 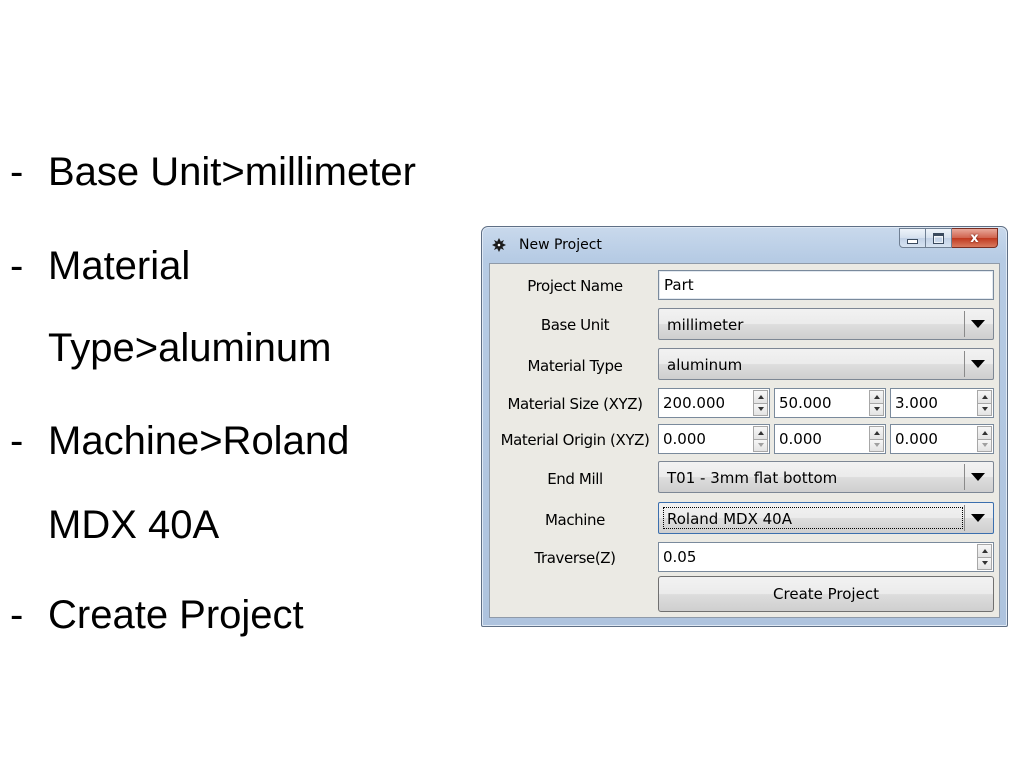 What do you see at coordinates (232, 172) in the screenshot?
I see `bullet-text: Base Unit>millimeter` at bounding box center [232, 172].